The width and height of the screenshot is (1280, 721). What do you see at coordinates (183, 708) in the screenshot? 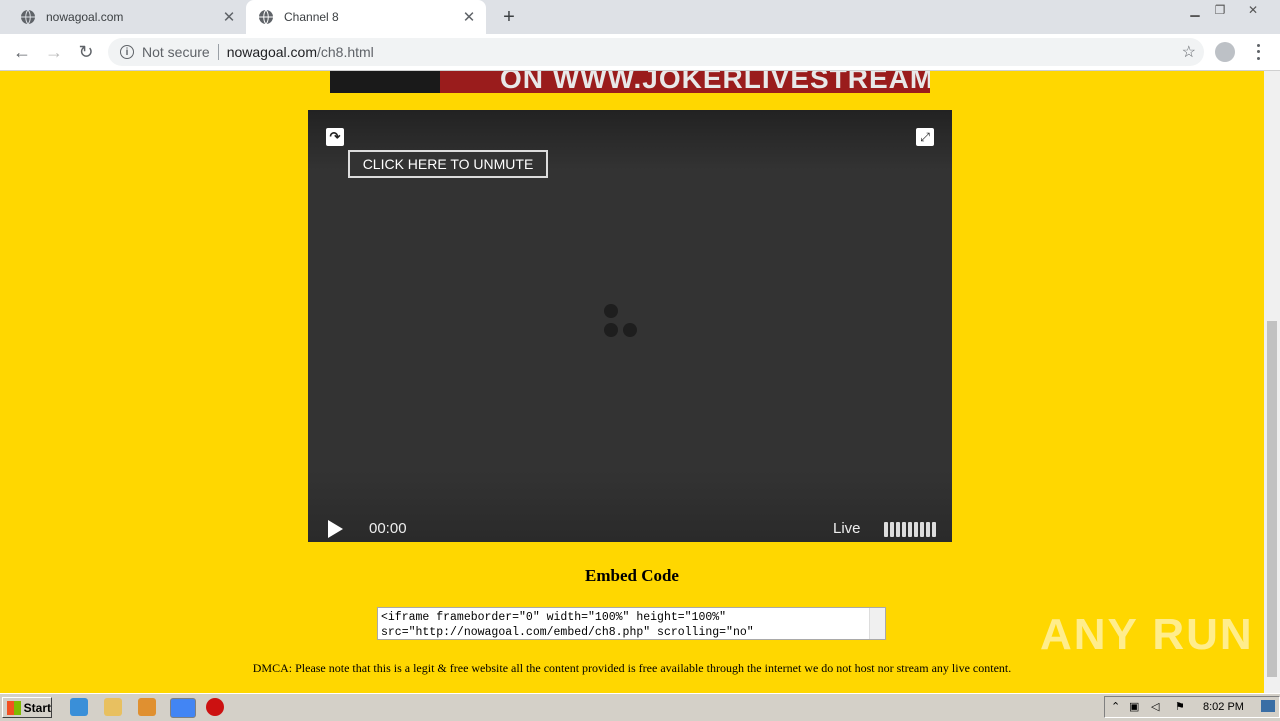
I see `chrome-icon` at bounding box center [183, 708].